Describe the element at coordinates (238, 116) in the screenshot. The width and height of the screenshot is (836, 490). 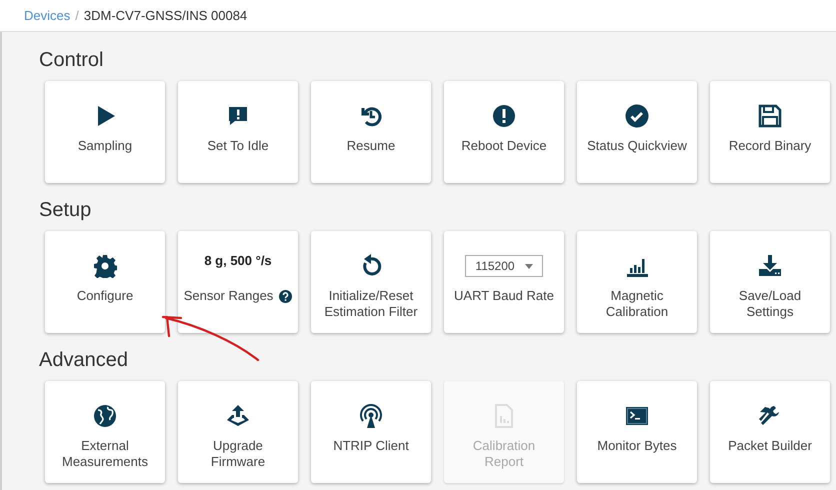
I see `message-icon` at that location.